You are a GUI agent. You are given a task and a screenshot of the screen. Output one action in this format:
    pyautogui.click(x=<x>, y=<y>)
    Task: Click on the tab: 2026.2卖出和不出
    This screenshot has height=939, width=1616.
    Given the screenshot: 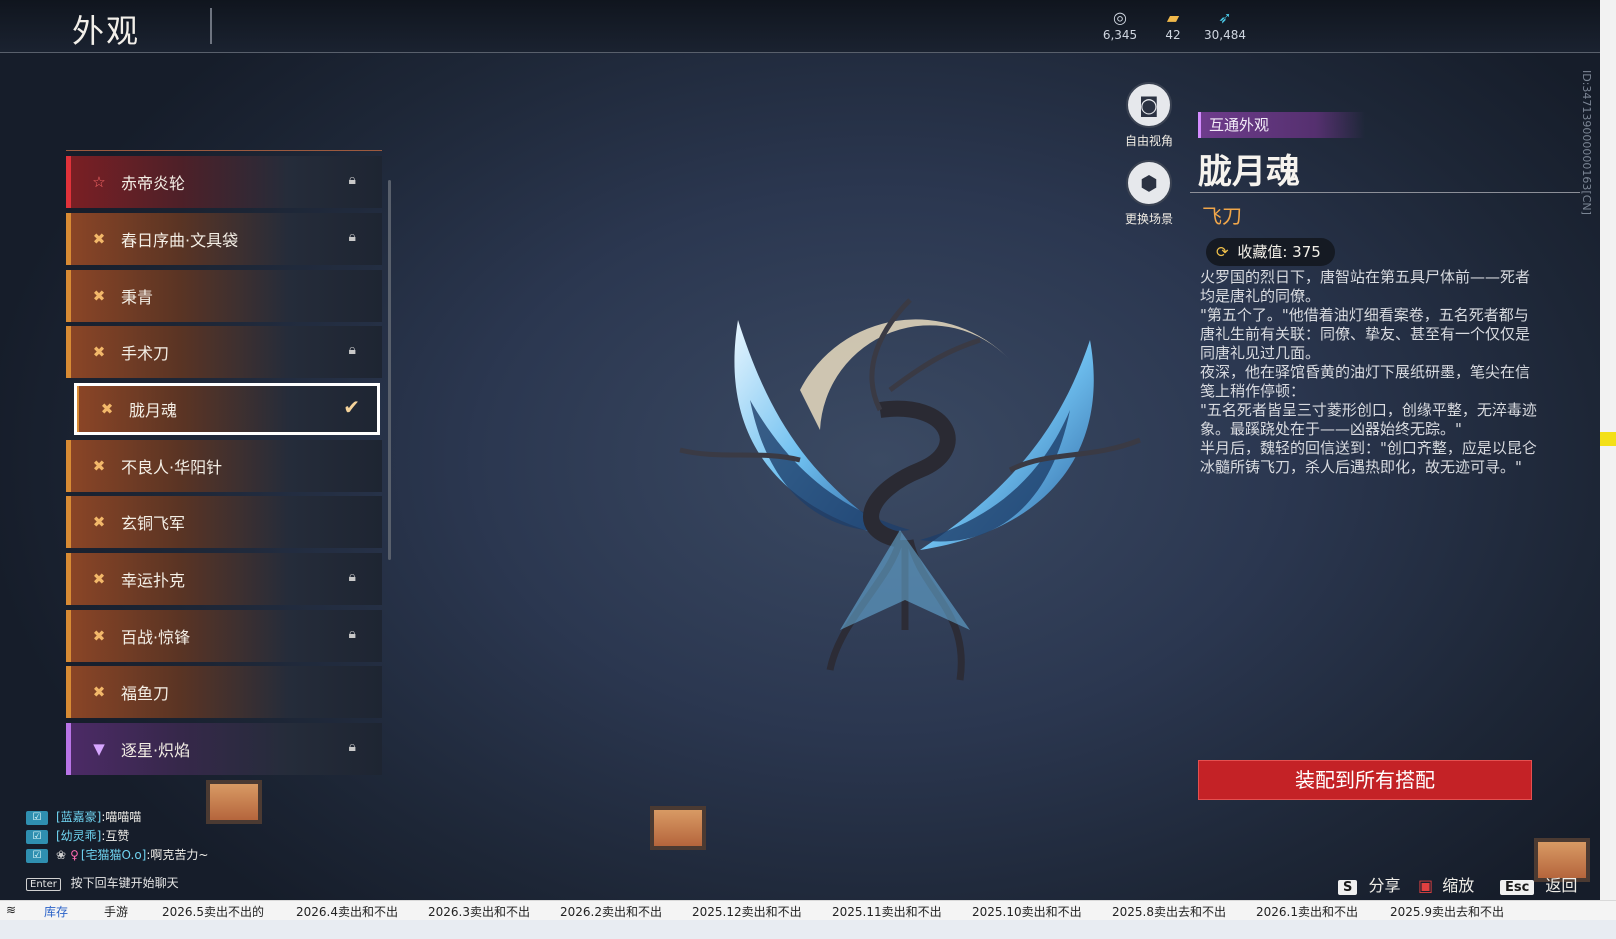 What is the action you would take?
    pyautogui.click(x=611, y=911)
    